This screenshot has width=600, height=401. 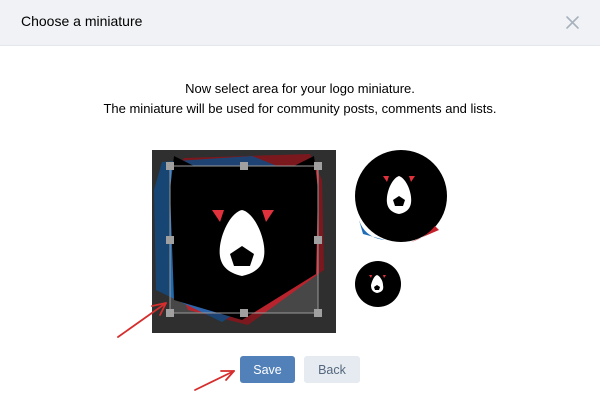 I want to click on crop-editor, so click(x=244, y=241).